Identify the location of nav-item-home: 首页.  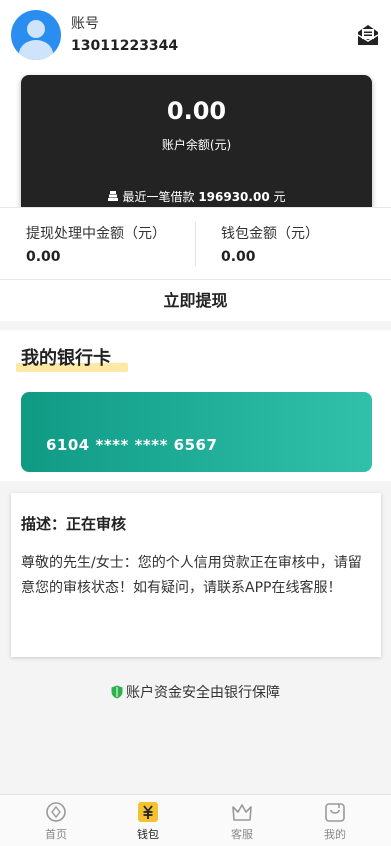
(56, 820).